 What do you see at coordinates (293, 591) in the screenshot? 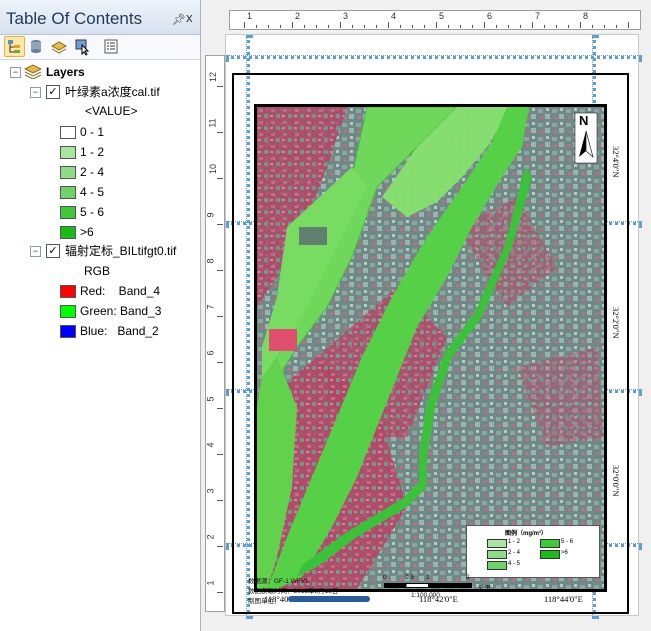
I see `credit-date: 数据获取时间：2013年8月13日` at bounding box center [293, 591].